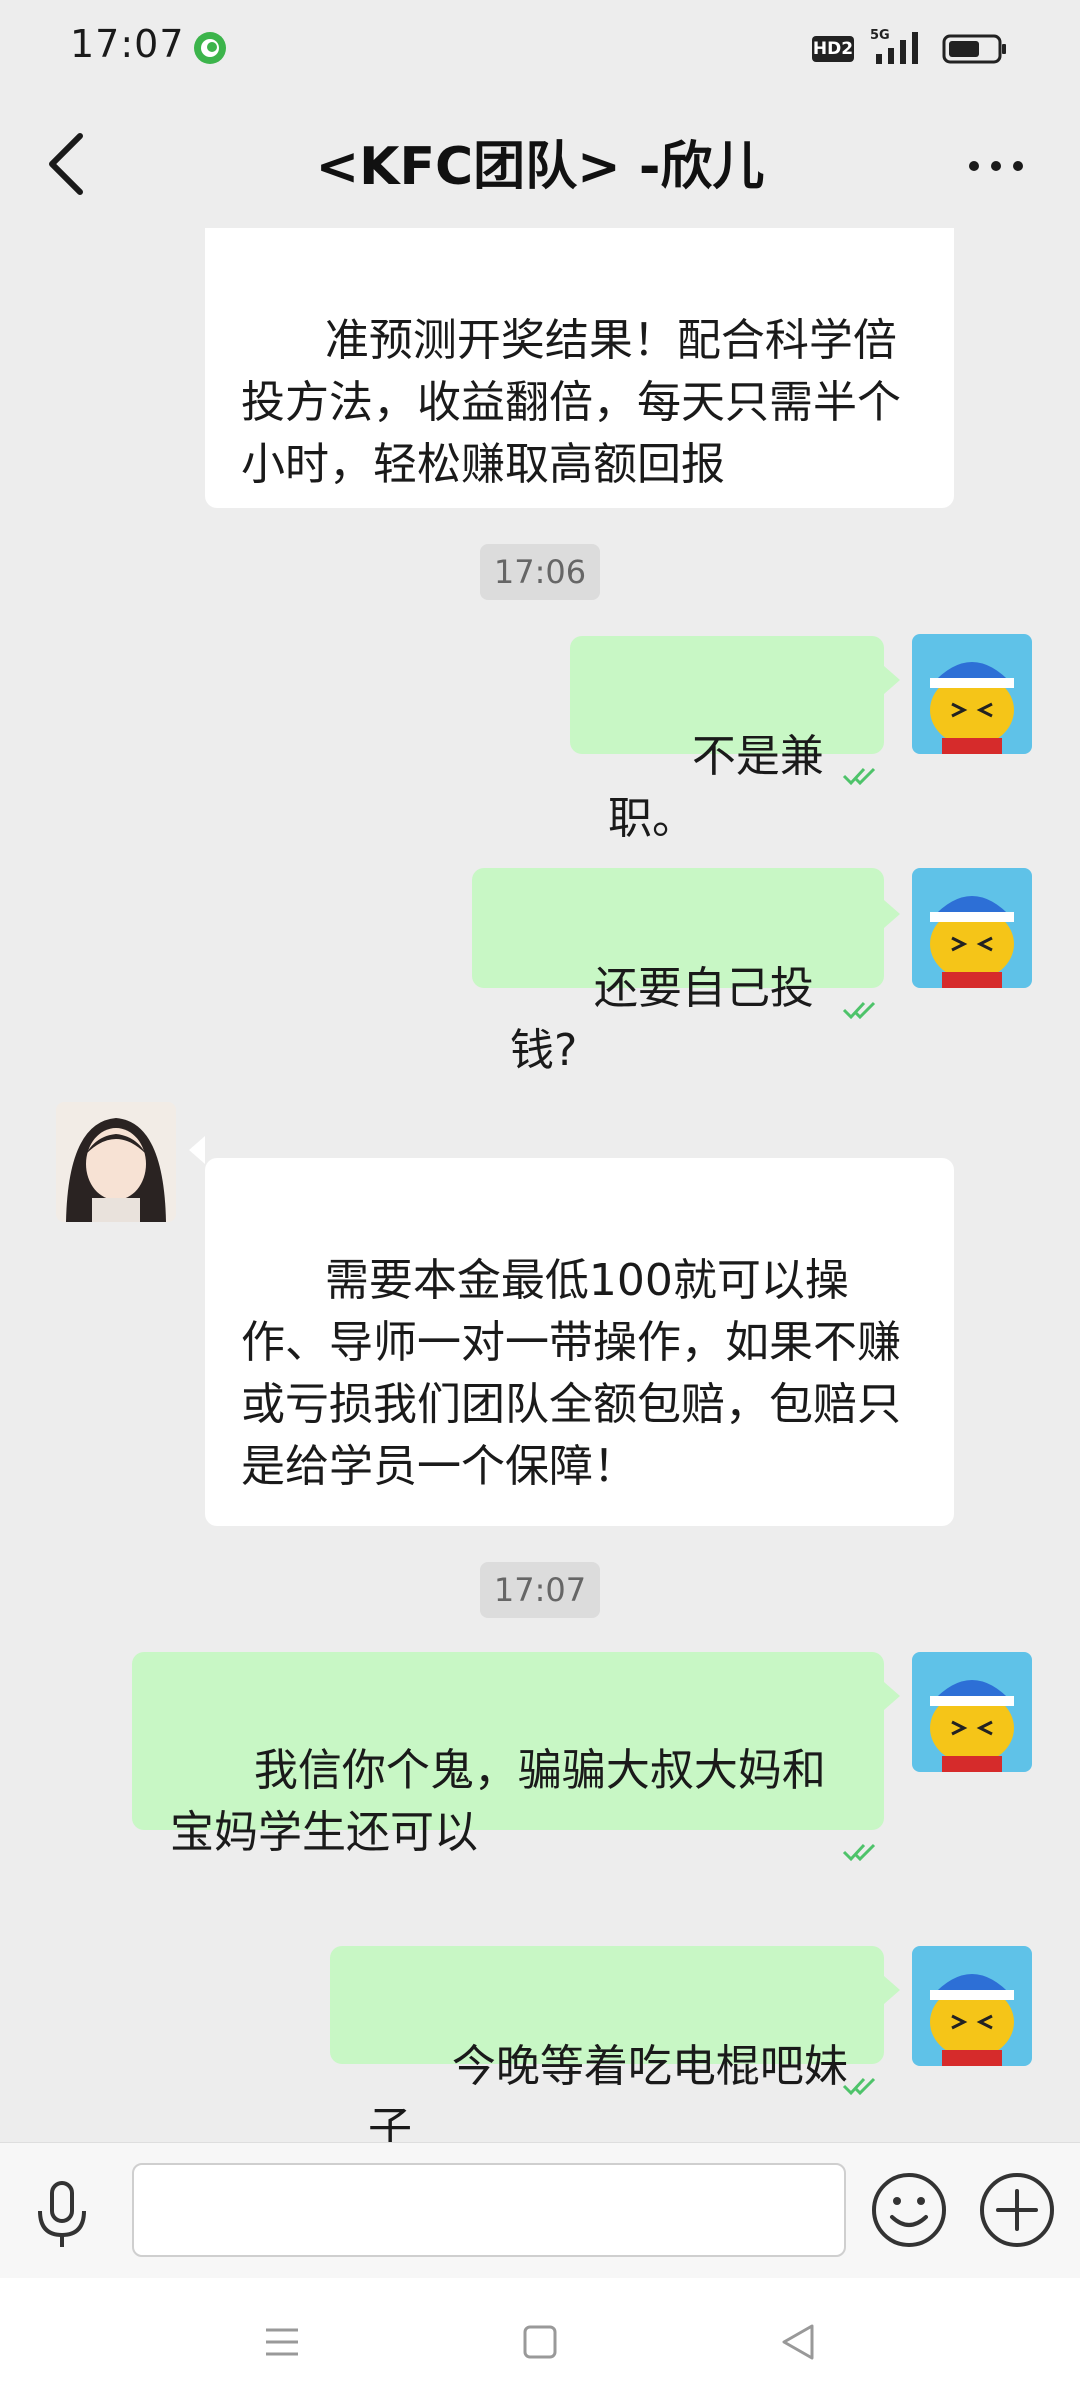 This screenshot has width=1080, height=2408. I want to click on message-text: 还要自己投钱?, so click(662, 1019).